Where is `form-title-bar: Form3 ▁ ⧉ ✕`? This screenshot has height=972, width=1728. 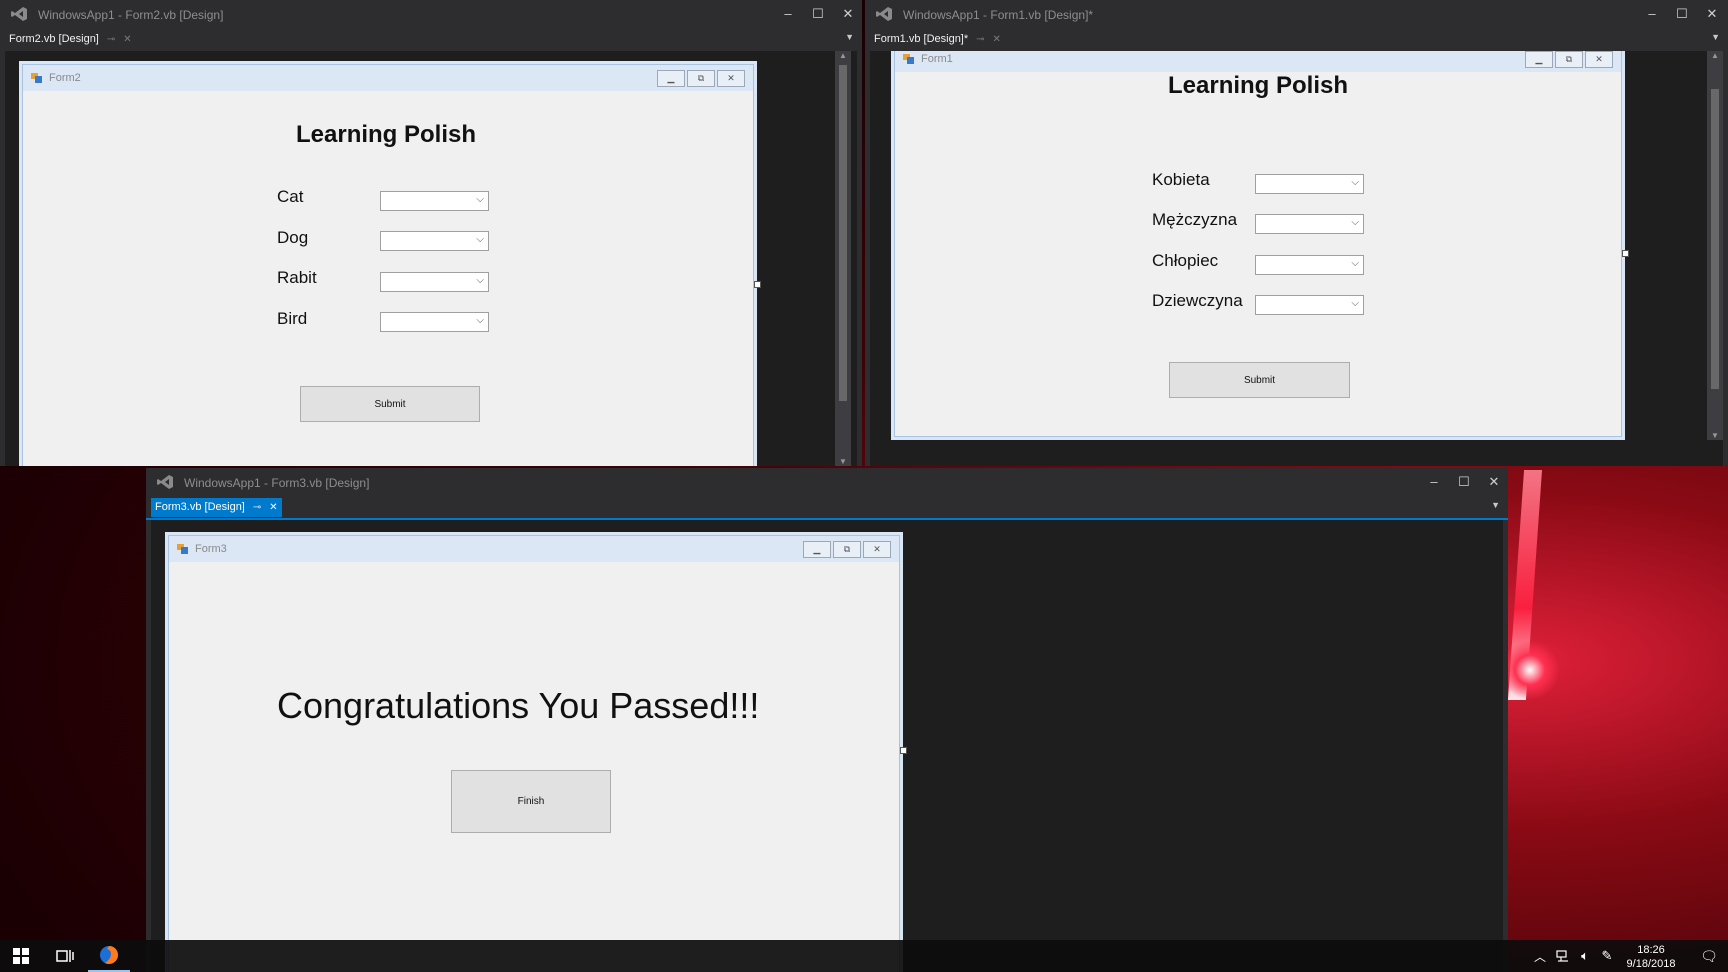
form-title-bar: Form3 ▁ ⧉ ✕ is located at coordinates (534, 549).